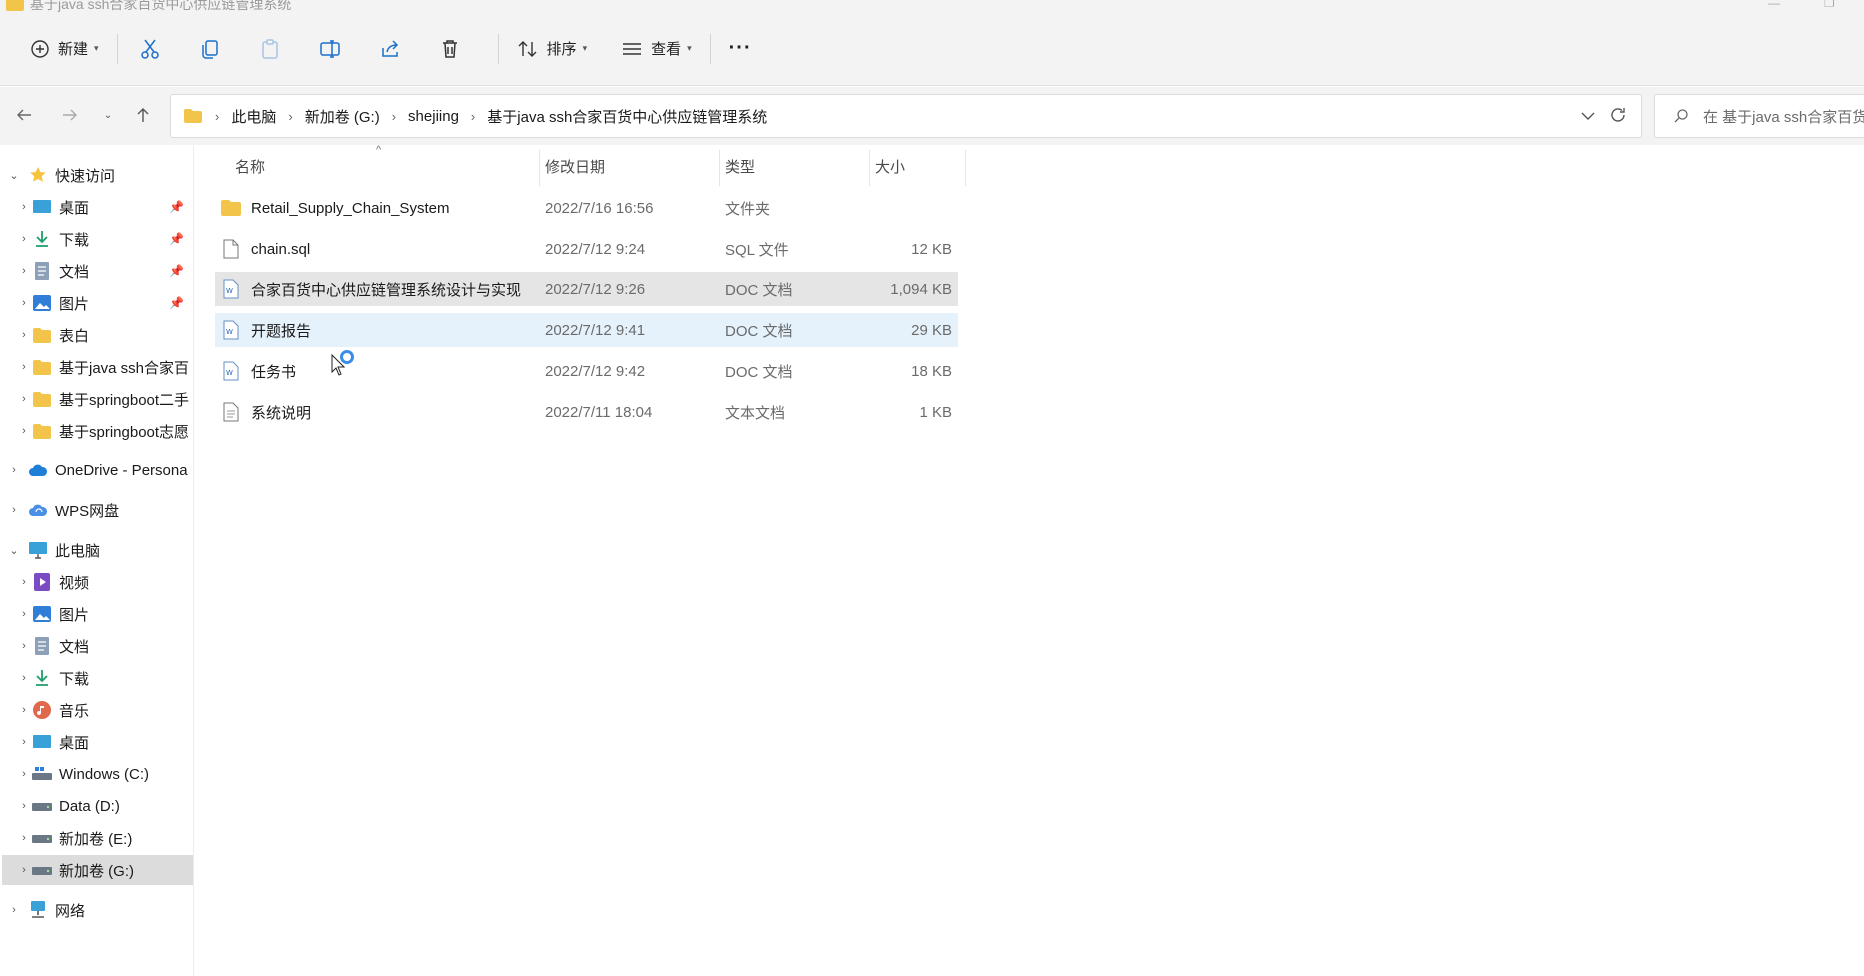 The height and width of the screenshot is (976, 1864). What do you see at coordinates (586, 330) in the screenshot?
I see `file-row: W 开题报告 2022/7/12 9:41 DOC 文档 29 KB` at bounding box center [586, 330].